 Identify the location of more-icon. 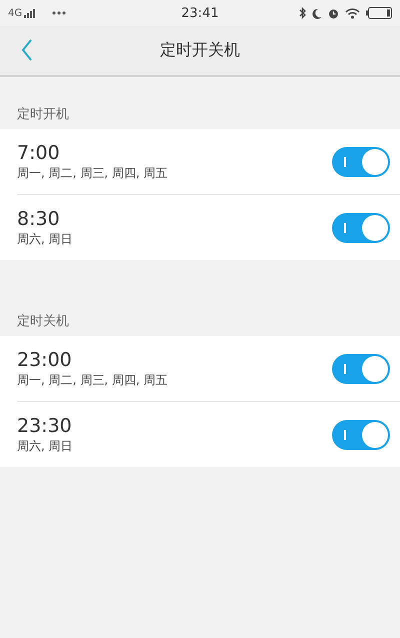
(59, 13).